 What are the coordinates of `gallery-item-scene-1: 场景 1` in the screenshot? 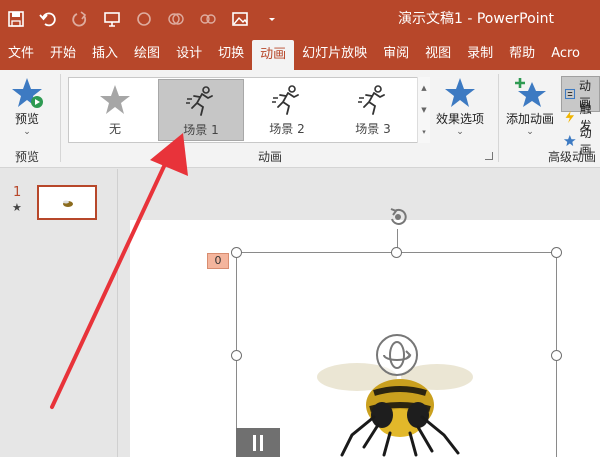 It's located at (201, 110).